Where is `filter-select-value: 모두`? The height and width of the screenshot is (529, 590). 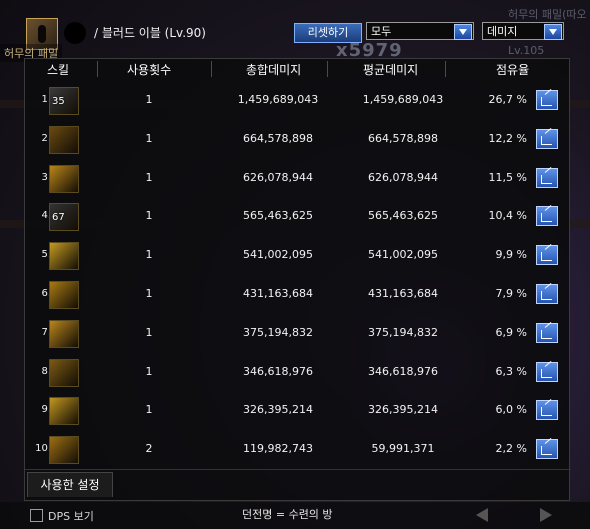 filter-select-value: 모두 is located at coordinates (381, 31).